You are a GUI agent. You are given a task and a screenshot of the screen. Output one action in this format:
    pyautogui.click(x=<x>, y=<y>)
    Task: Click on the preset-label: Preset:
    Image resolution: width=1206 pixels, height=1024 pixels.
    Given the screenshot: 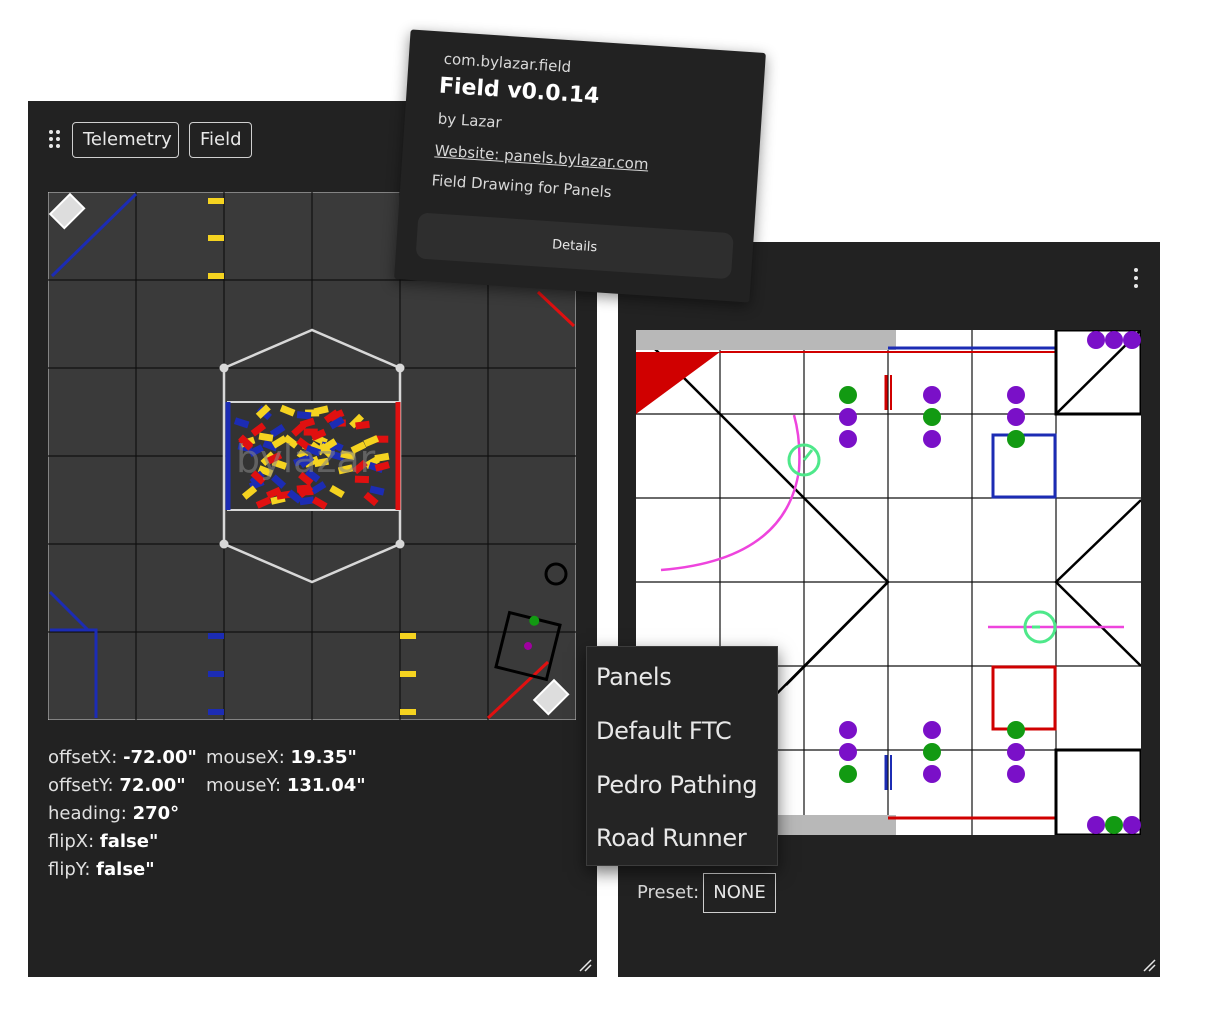 What is the action you would take?
    pyautogui.click(x=668, y=892)
    